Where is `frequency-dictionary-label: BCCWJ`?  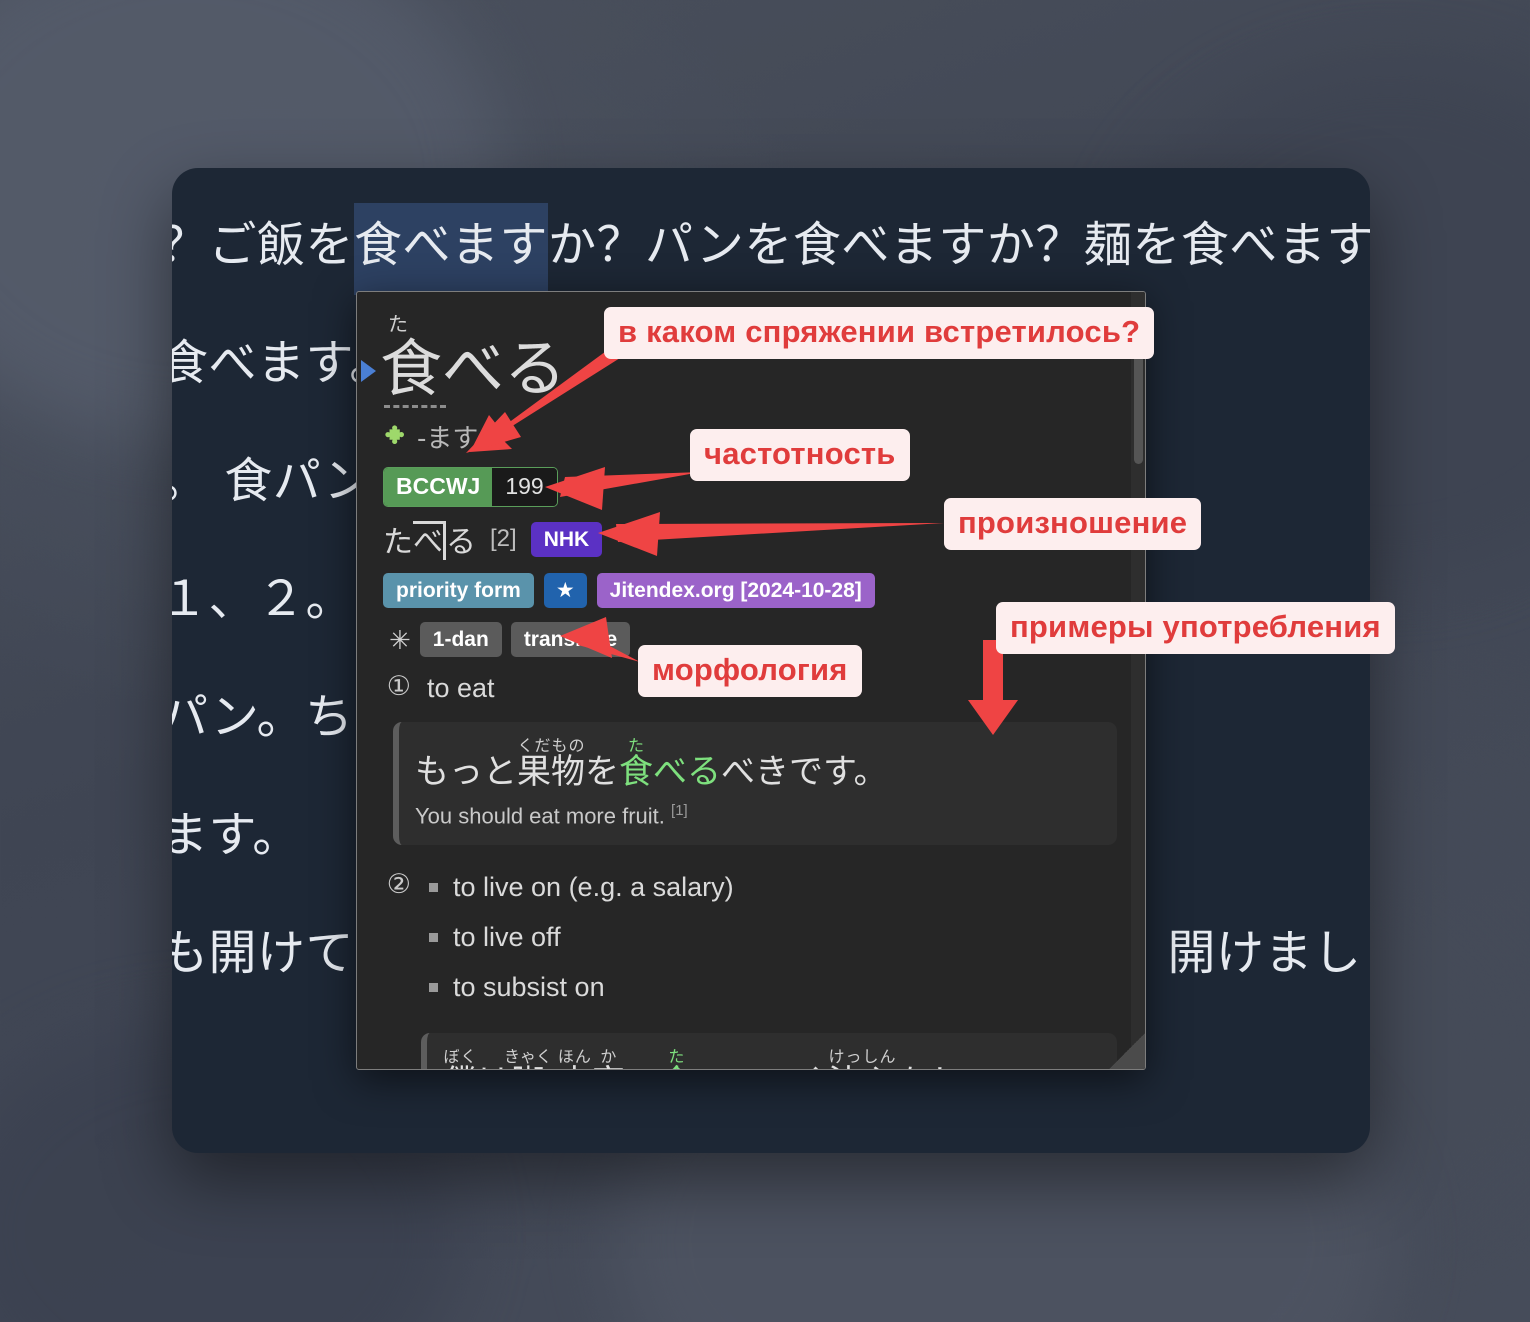 frequency-dictionary-label: BCCWJ is located at coordinates (438, 487).